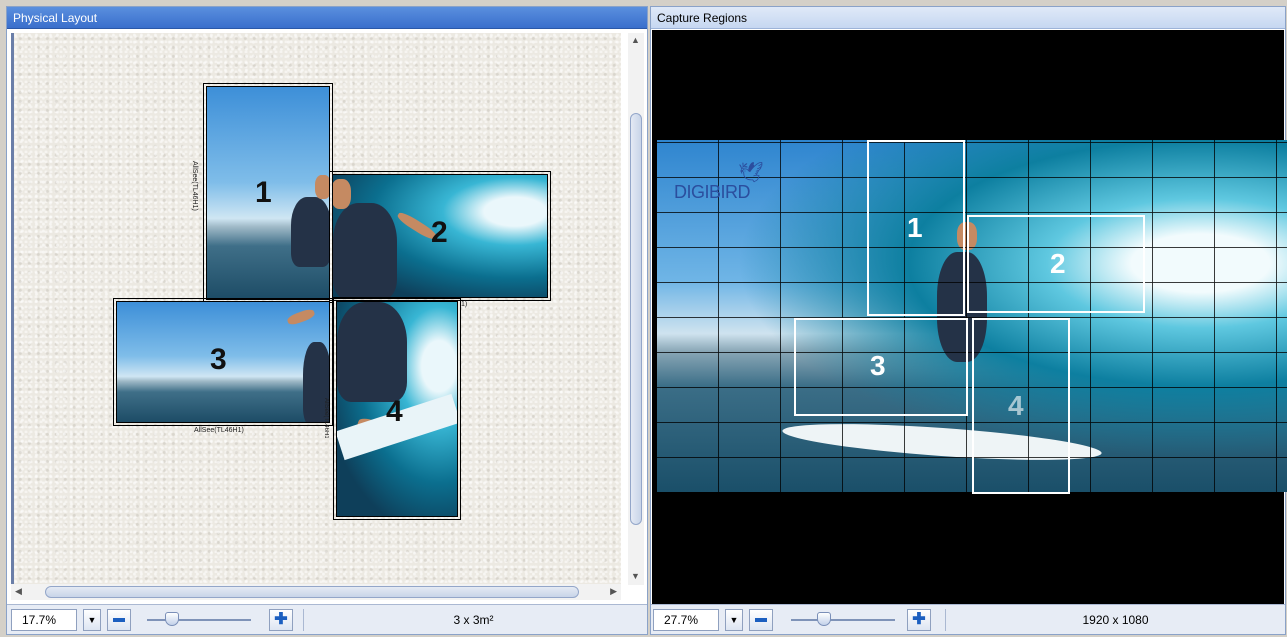 This screenshot has height=637, width=1287. Describe the element at coordinates (327, 18) in the screenshot. I see `panel-title: Physical Layout` at that location.